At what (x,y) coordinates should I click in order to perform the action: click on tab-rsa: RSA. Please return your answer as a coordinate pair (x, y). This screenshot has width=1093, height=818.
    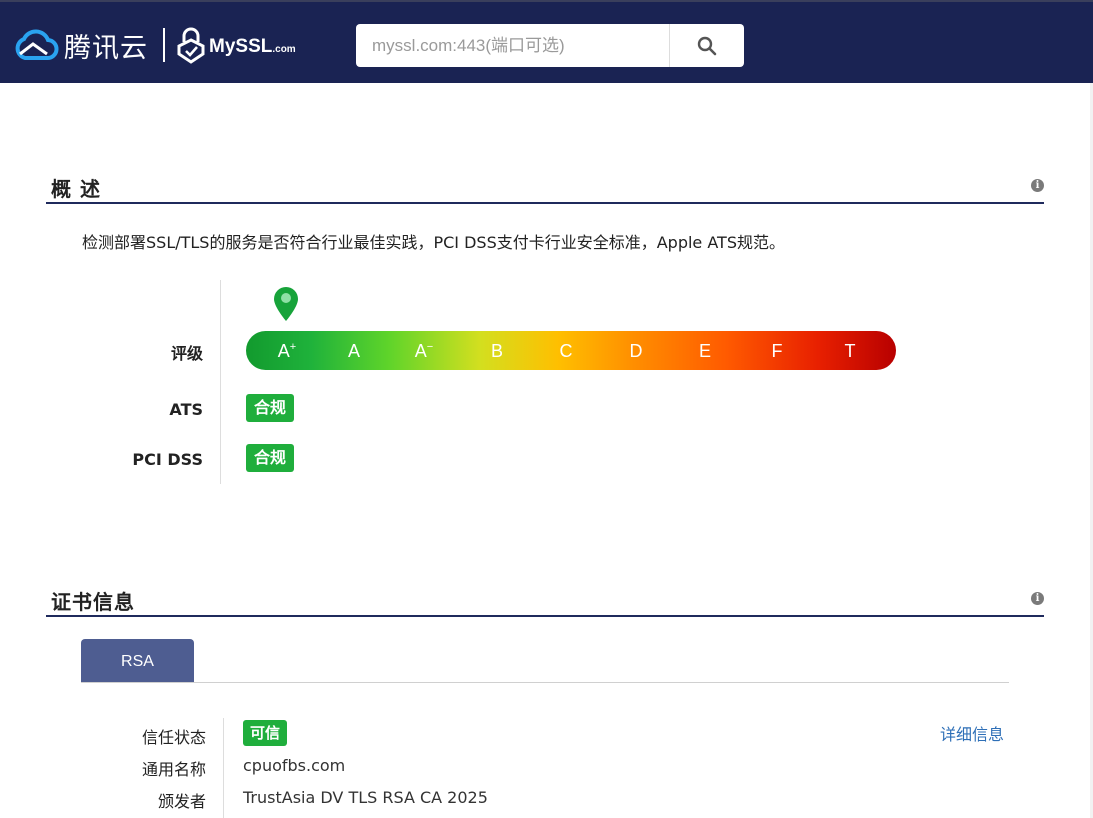
    Looking at the image, I should click on (137, 660).